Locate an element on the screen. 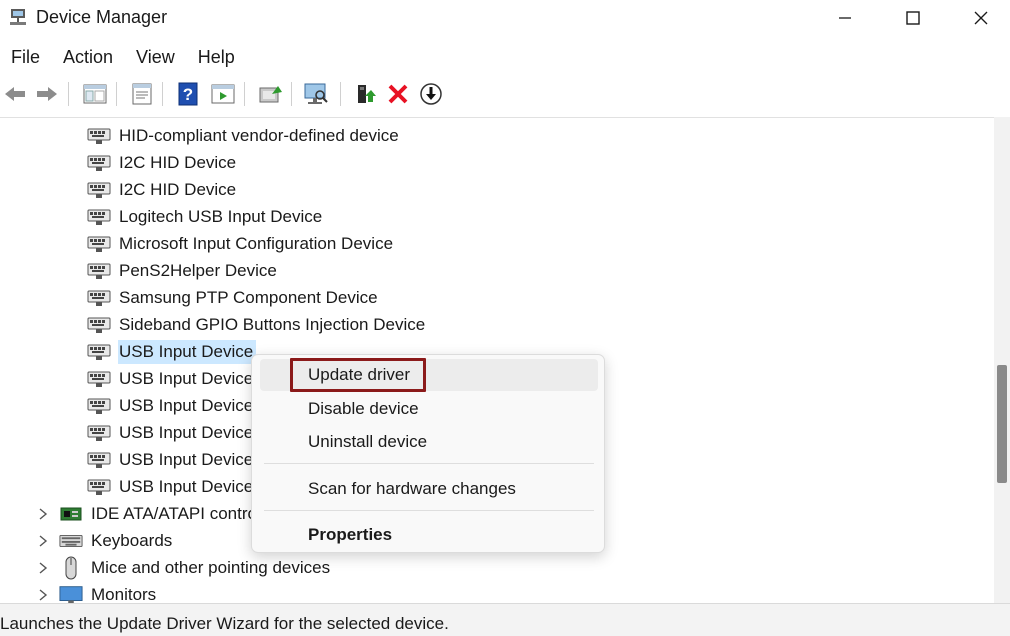 The width and height of the screenshot is (1010, 636). uninstall-device-button is located at coordinates (398, 94).